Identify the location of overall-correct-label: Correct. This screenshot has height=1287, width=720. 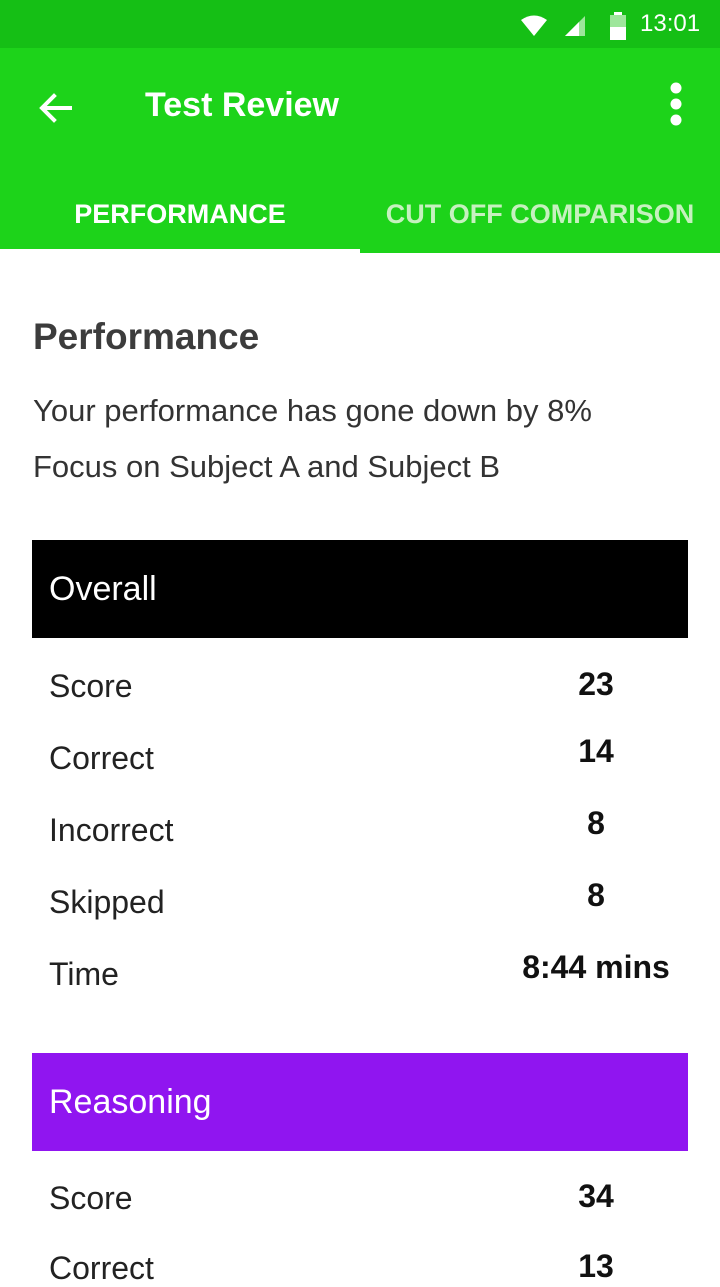
(101, 758).